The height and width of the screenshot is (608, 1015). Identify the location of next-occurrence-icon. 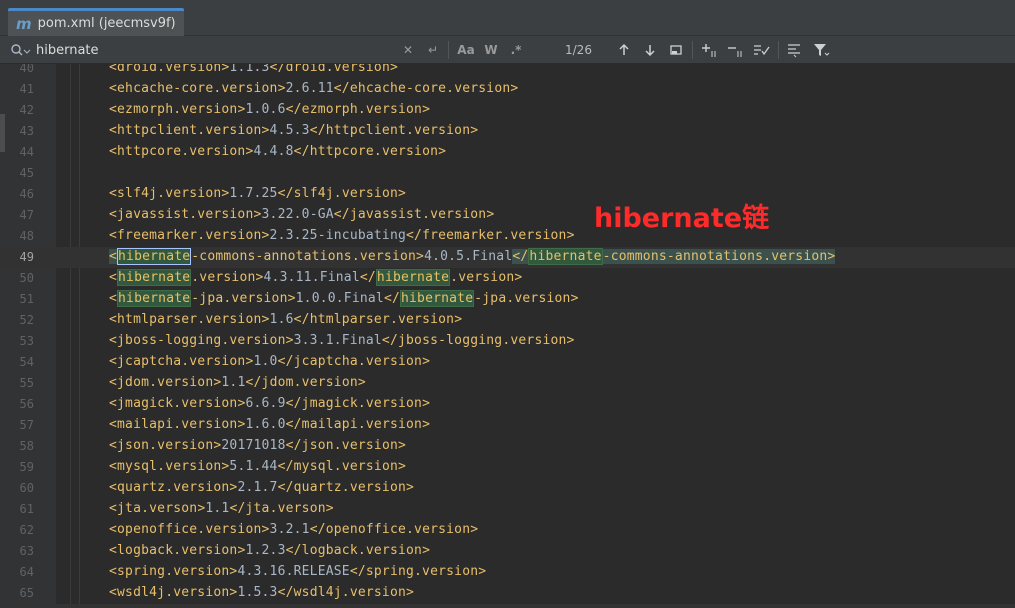
(650, 50).